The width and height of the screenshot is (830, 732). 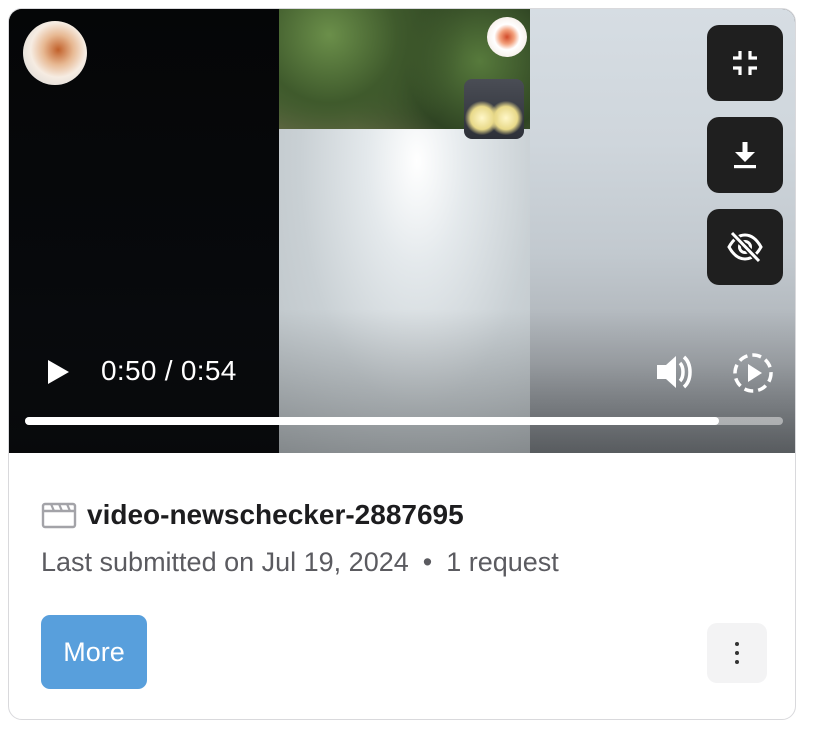 I want to click on more-button: More, so click(x=94, y=652).